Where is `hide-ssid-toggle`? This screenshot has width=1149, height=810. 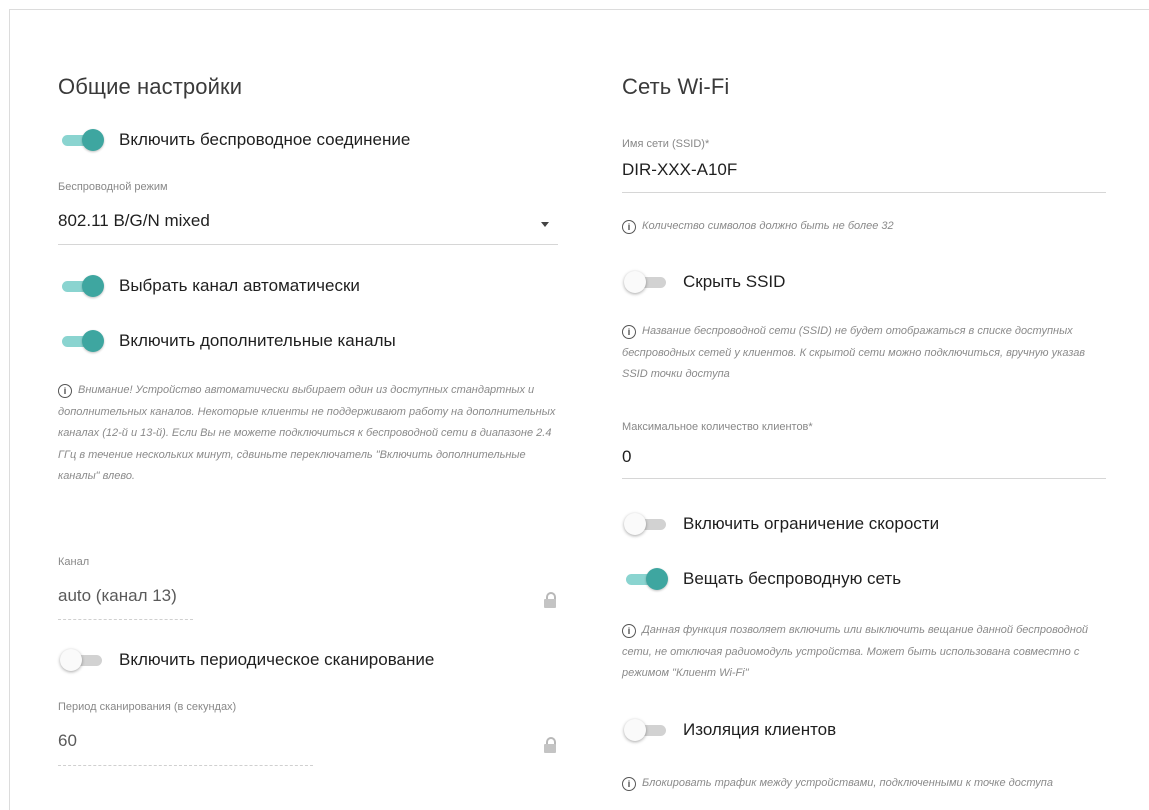 hide-ssid-toggle is located at coordinates (646, 282).